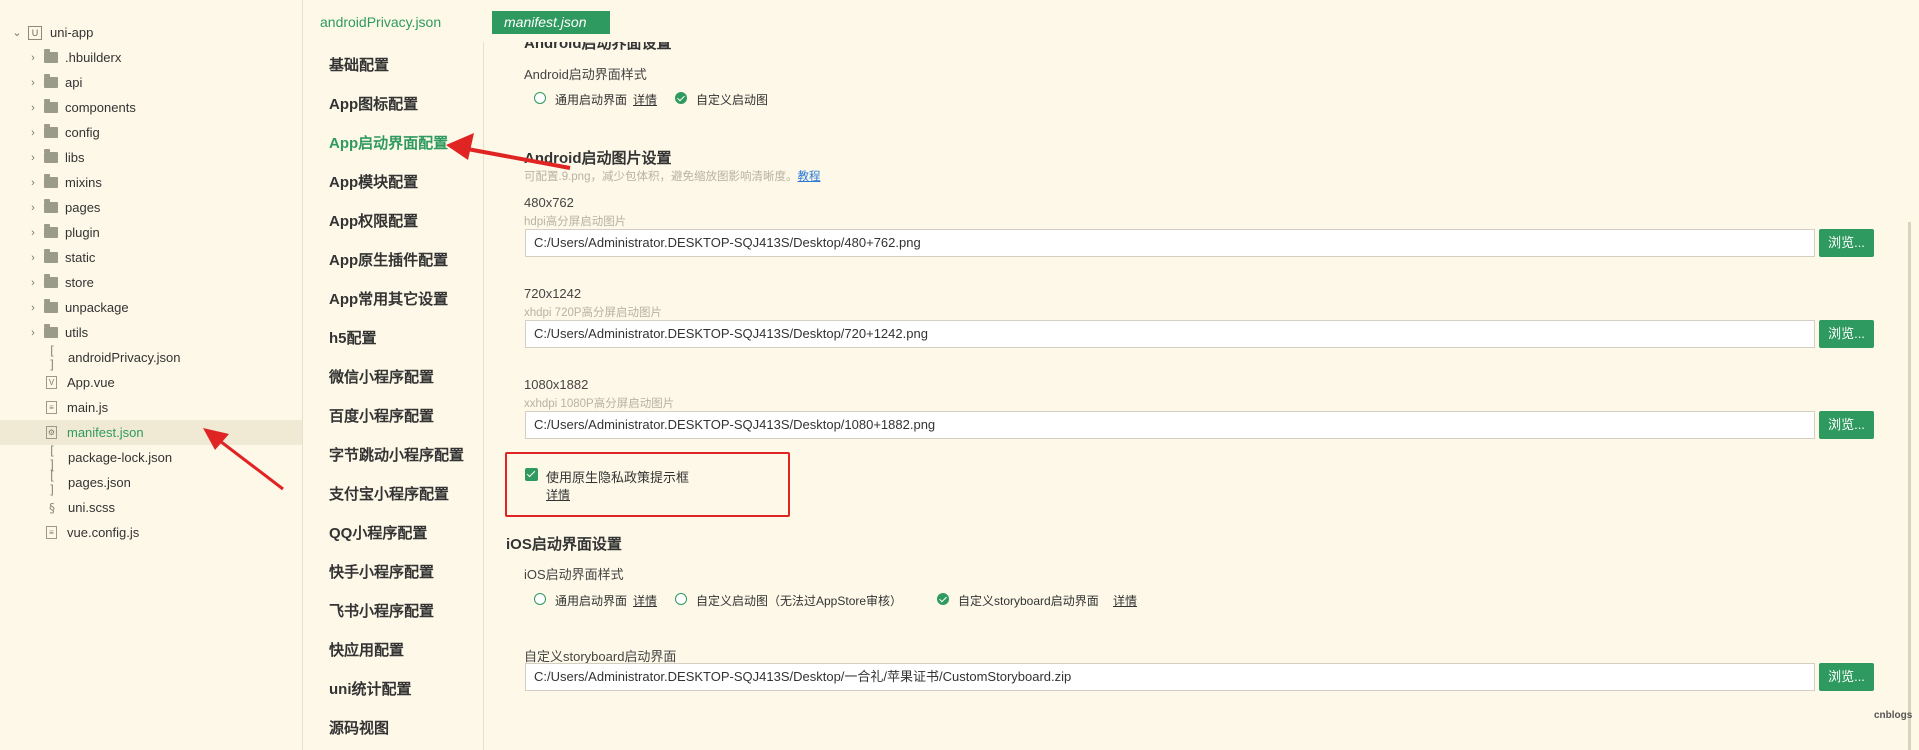  Describe the element at coordinates (151, 382) in the screenshot. I see `tree-file: V App.vue` at that location.